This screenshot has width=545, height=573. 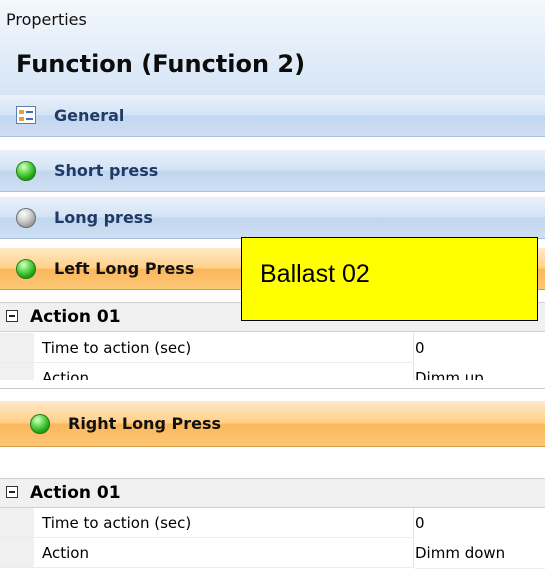 I want to click on section-left-long-press-label: Left Long Press, so click(x=124, y=268).